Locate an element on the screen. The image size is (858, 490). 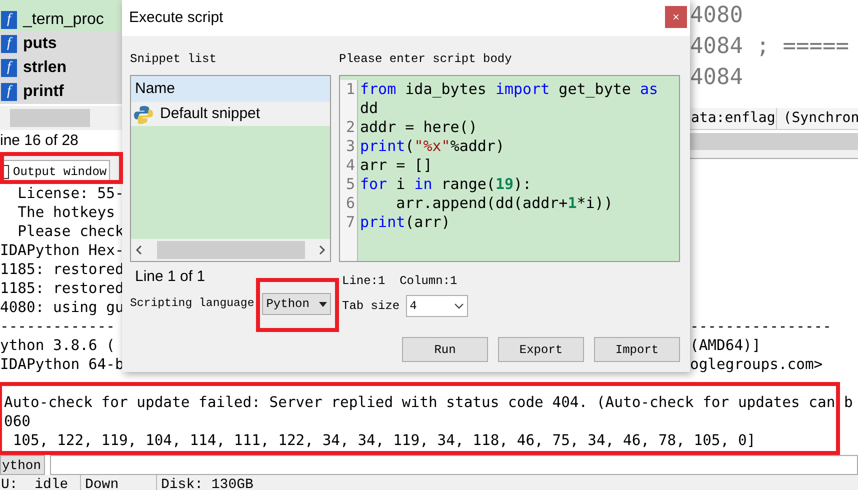
output-line: (AMD64)] is located at coordinates (726, 345).